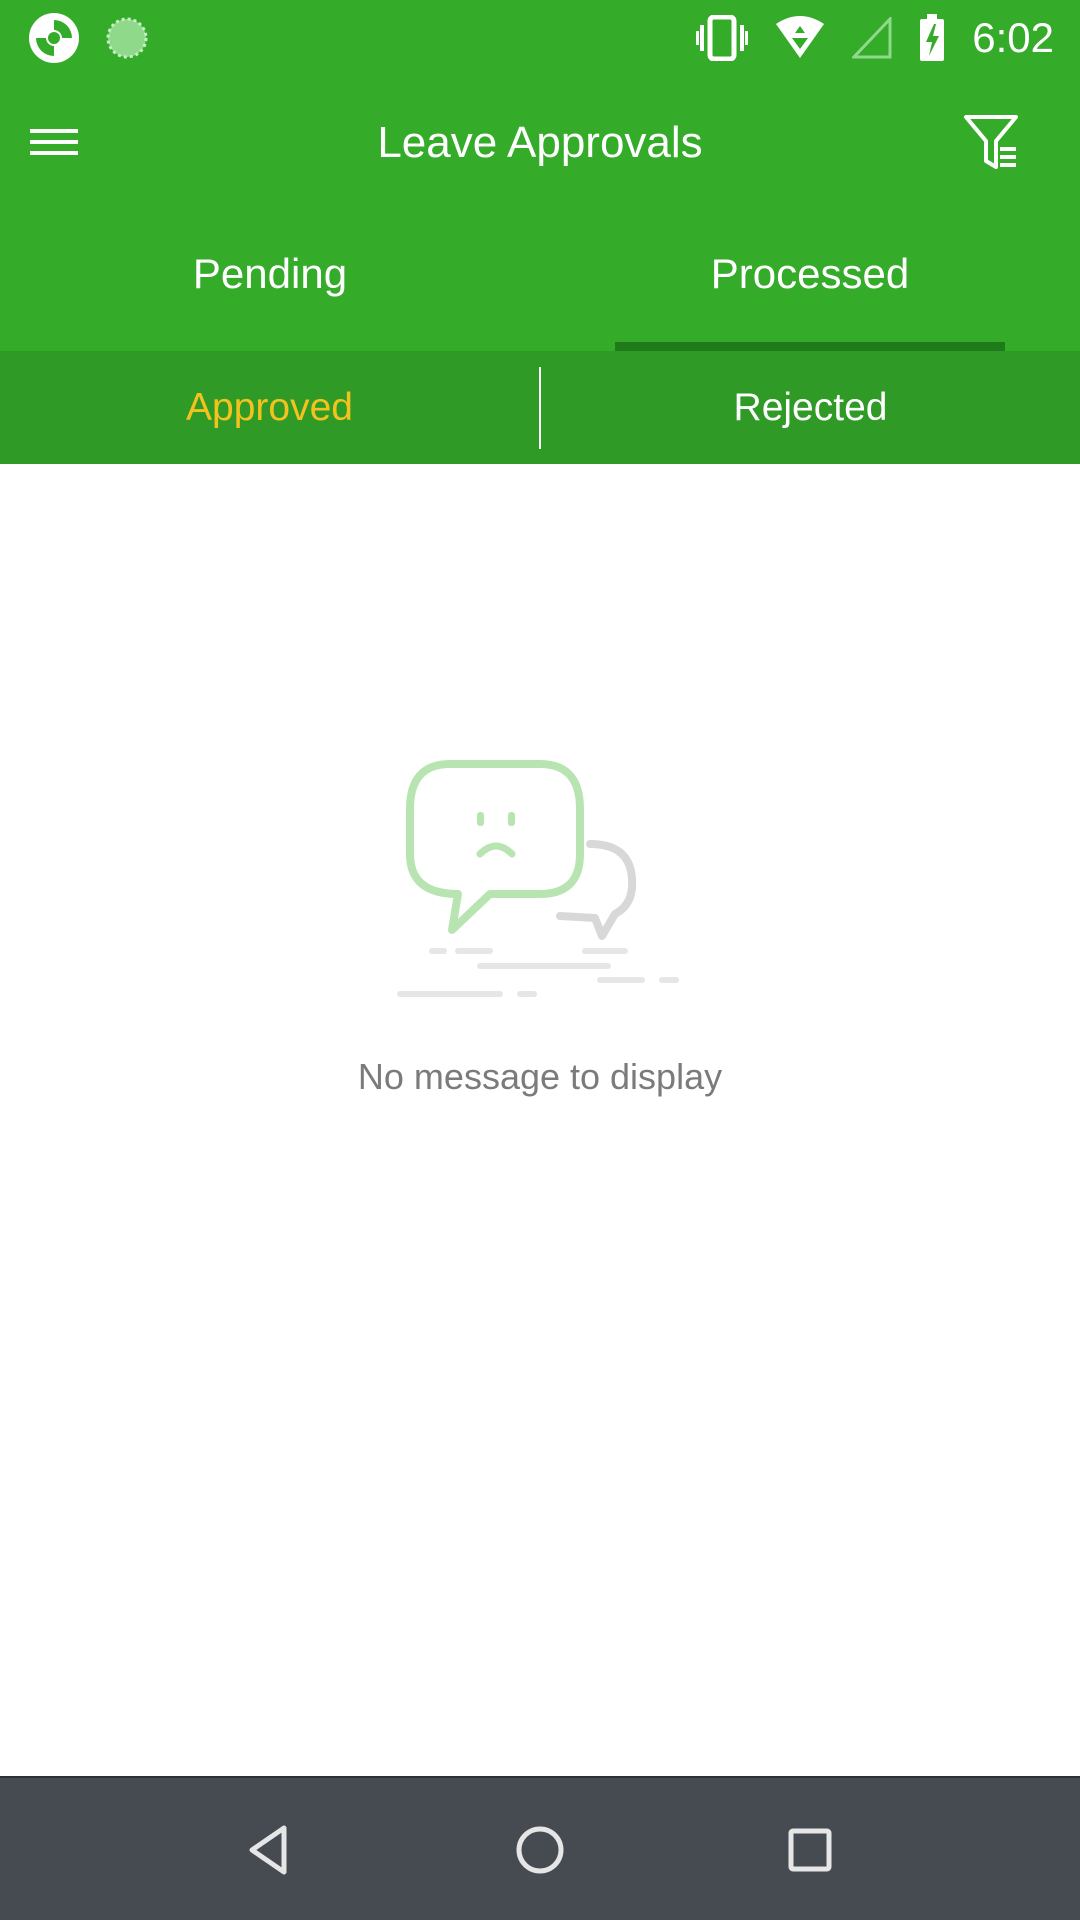 Image resolution: width=1080 pixels, height=1920 pixels. What do you see at coordinates (932, 37) in the screenshot?
I see `battery-charging-icon` at bounding box center [932, 37].